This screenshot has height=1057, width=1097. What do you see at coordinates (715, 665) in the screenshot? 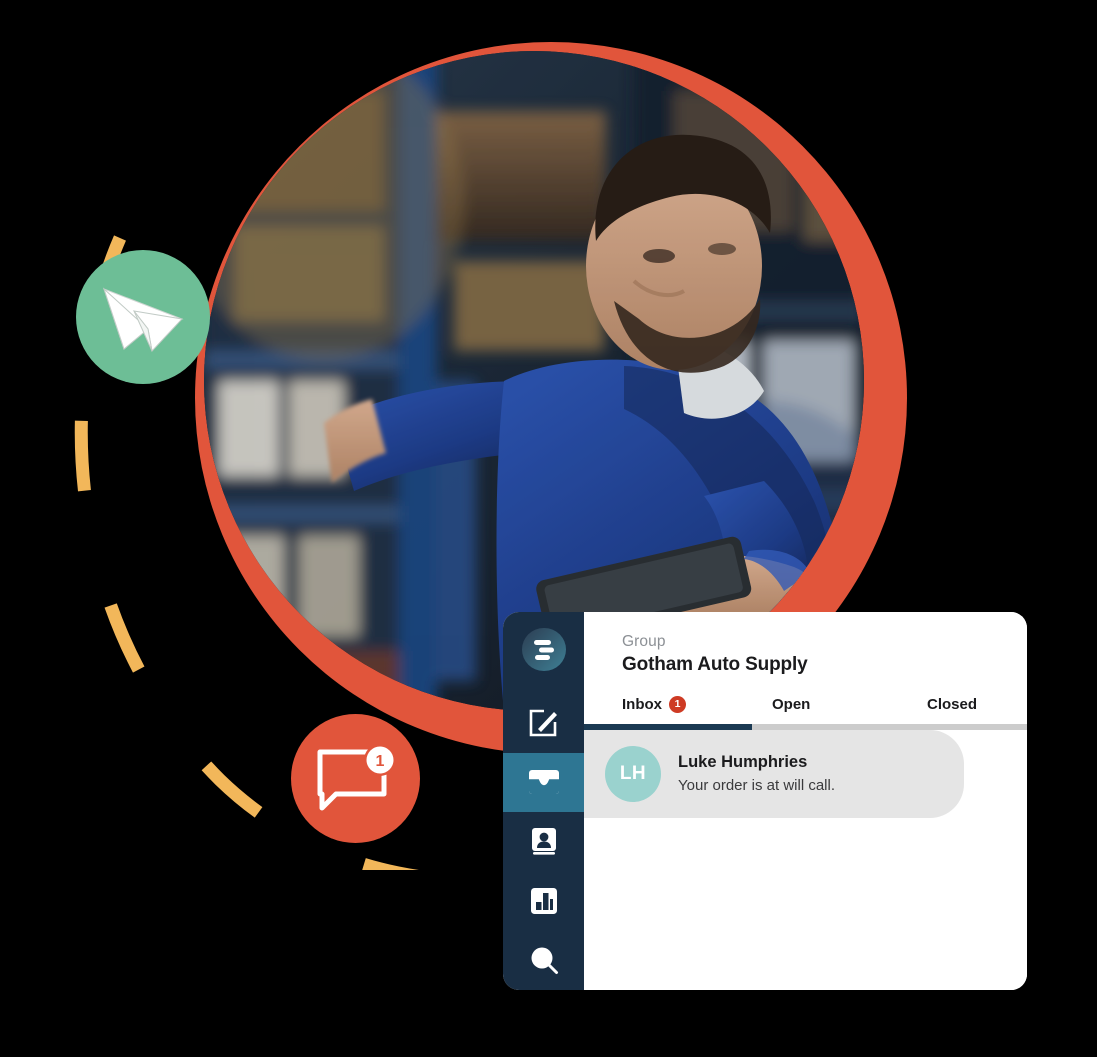
I see `page-title: Gotham Auto Supply` at bounding box center [715, 665].